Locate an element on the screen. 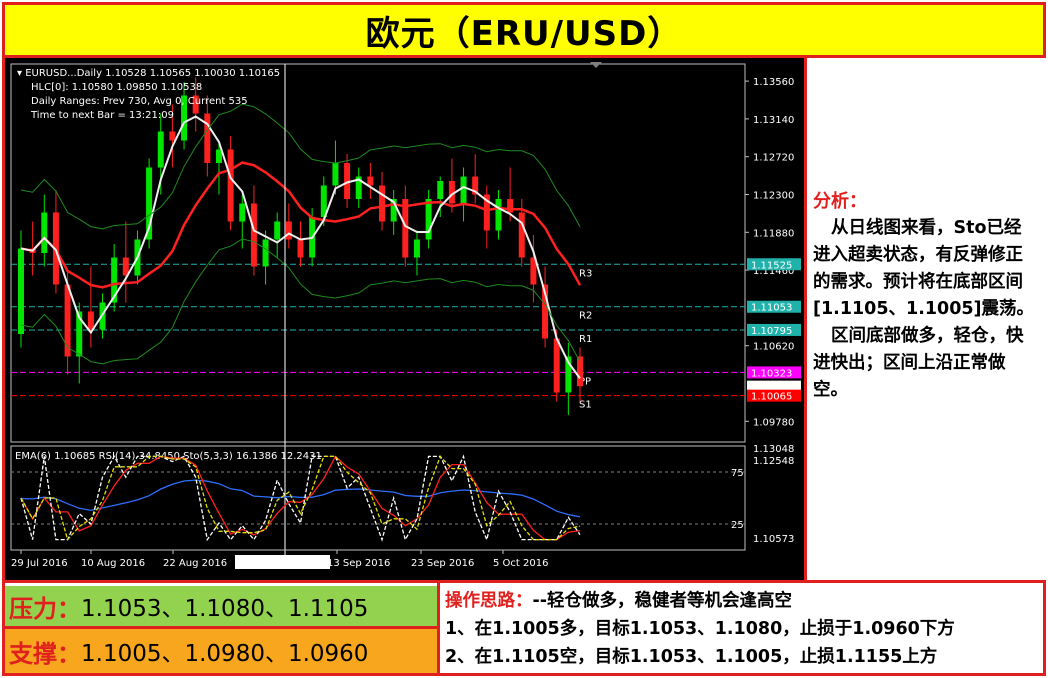 The image size is (1048, 678). y-tick-label: 1.09780 is located at coordinates (773, 422).